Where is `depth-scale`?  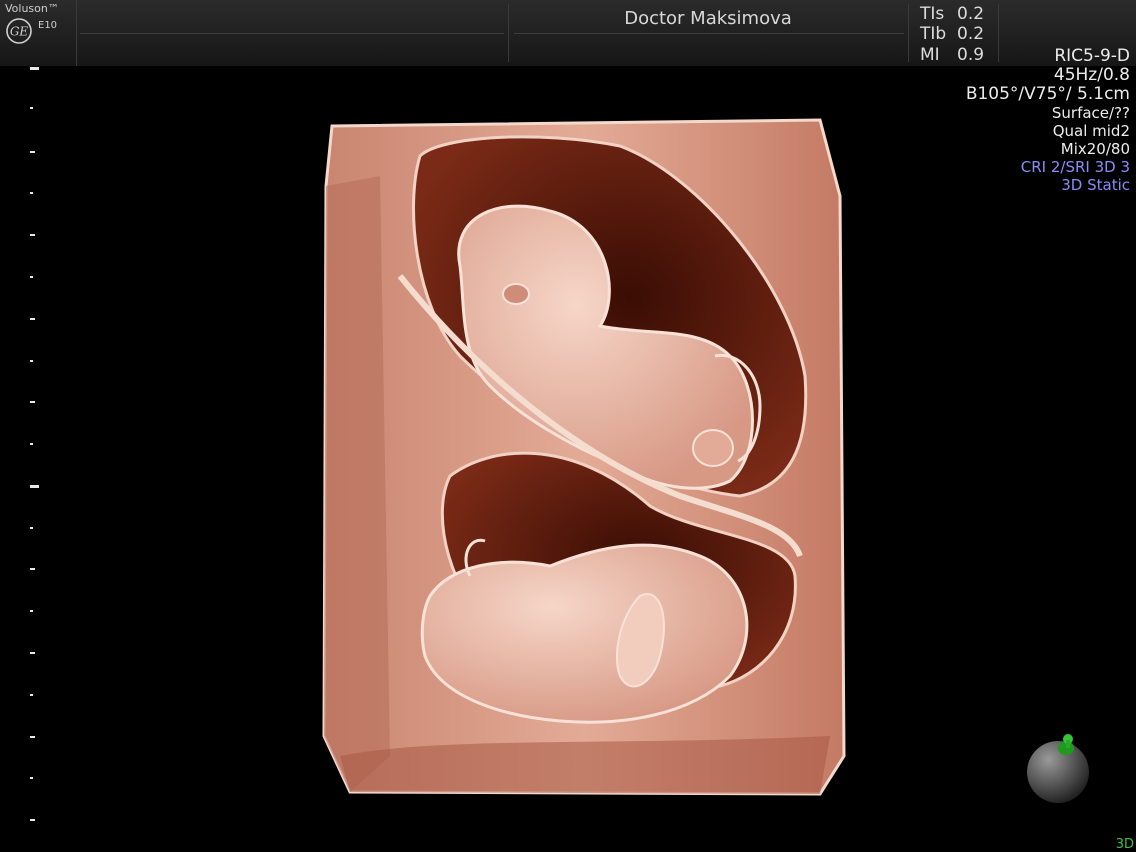 depth-scale is located at coordinates (30, 459).